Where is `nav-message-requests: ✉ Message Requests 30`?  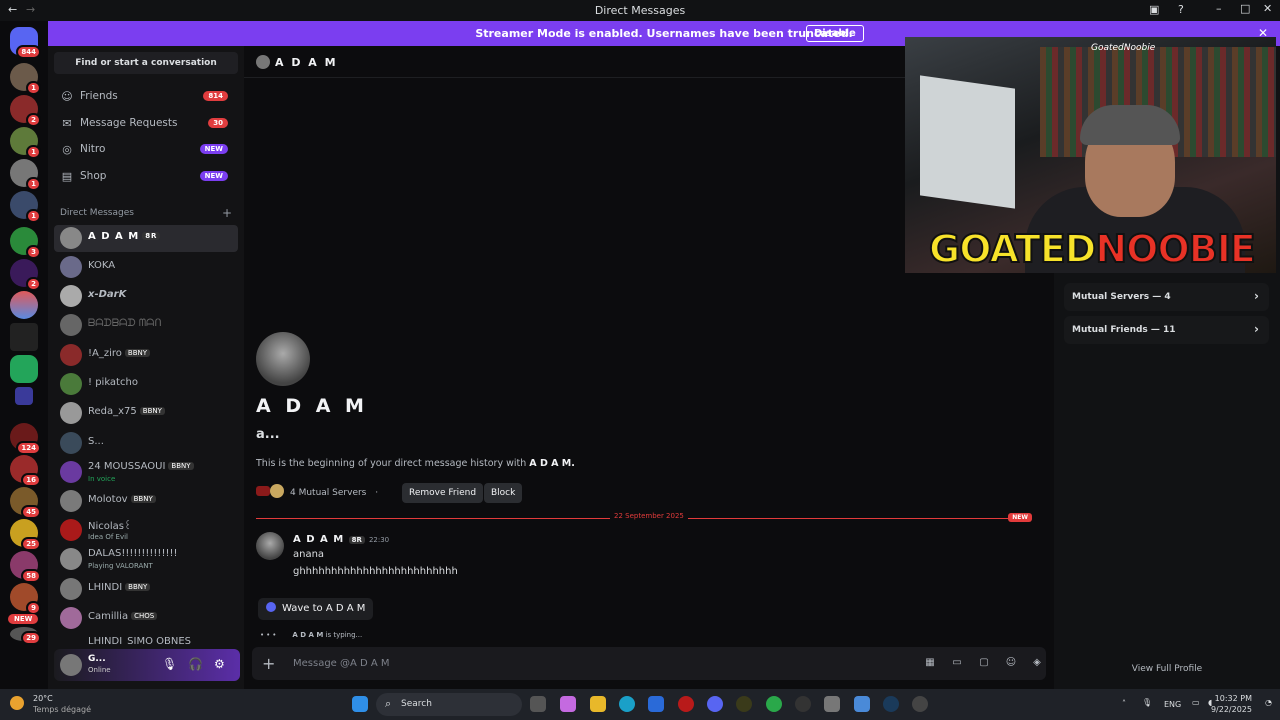
nav-message-requests: ✉ Message Requests 30 is located at coordinates (146, 124).